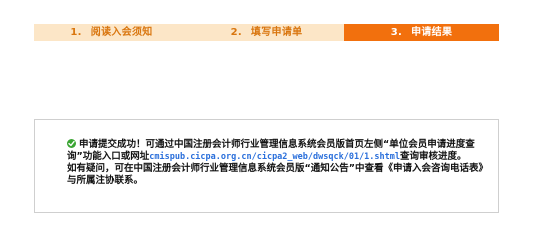 This screenshot has width=558, height=240. I want to click on success-message-end: 查询审核进度。, so click(433, 156).